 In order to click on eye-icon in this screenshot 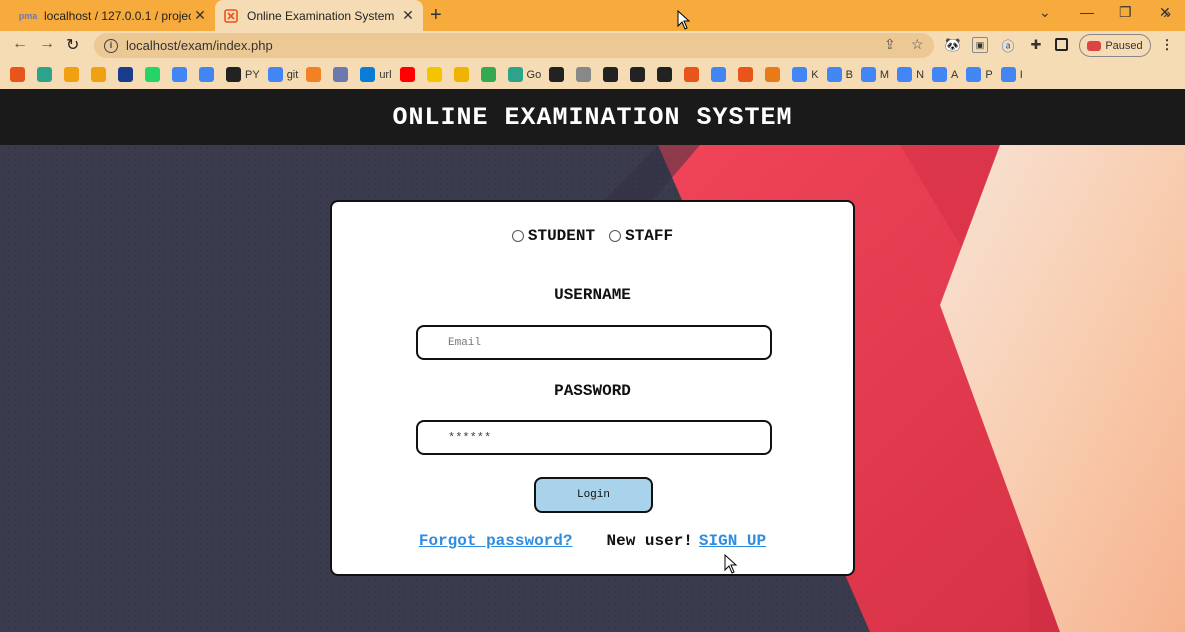, I will do `click(773, 74)`.